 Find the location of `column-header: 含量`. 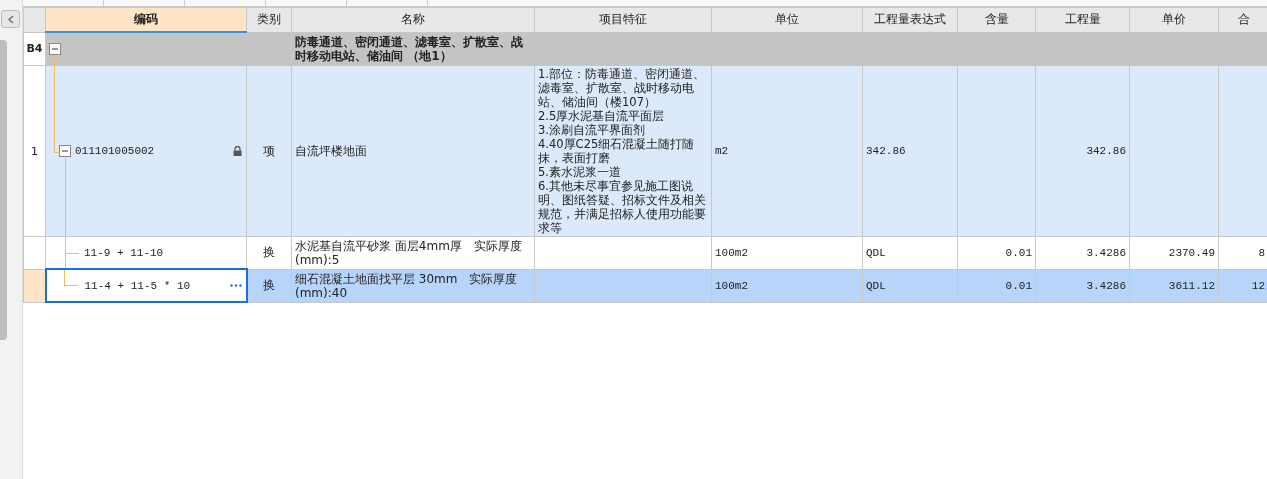

column-header: 含量 is located at coordinates (996, 19).